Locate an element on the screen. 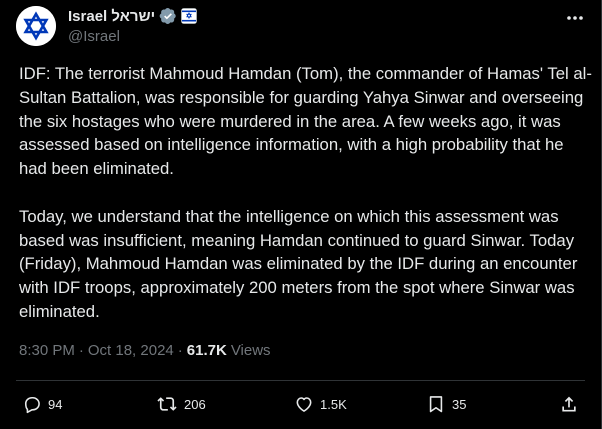 Image resolution: width=602 pixels, height=429 pixels. tweet-time: 8:30 PM is located at coordinates (47, 350).